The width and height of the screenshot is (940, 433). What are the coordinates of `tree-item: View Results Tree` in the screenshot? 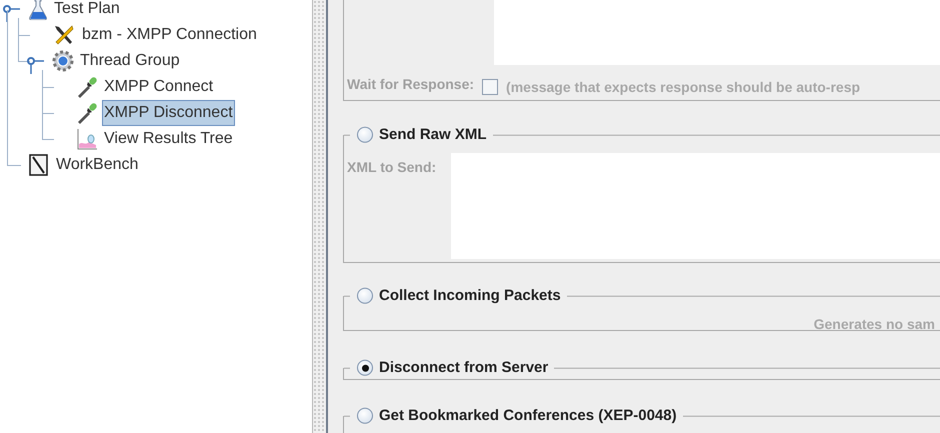 It's located at (168, 139).